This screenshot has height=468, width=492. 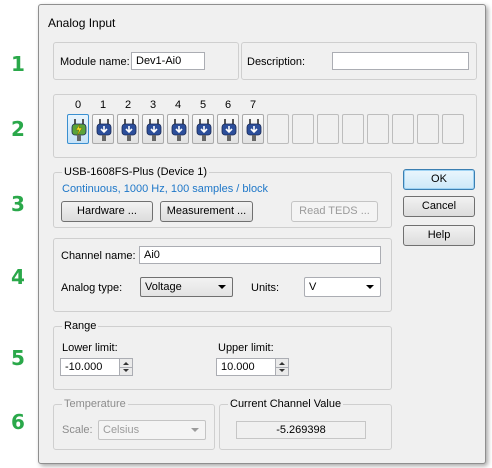 I want to click on module-name-label: Module name:, so click(x=95, y=62).